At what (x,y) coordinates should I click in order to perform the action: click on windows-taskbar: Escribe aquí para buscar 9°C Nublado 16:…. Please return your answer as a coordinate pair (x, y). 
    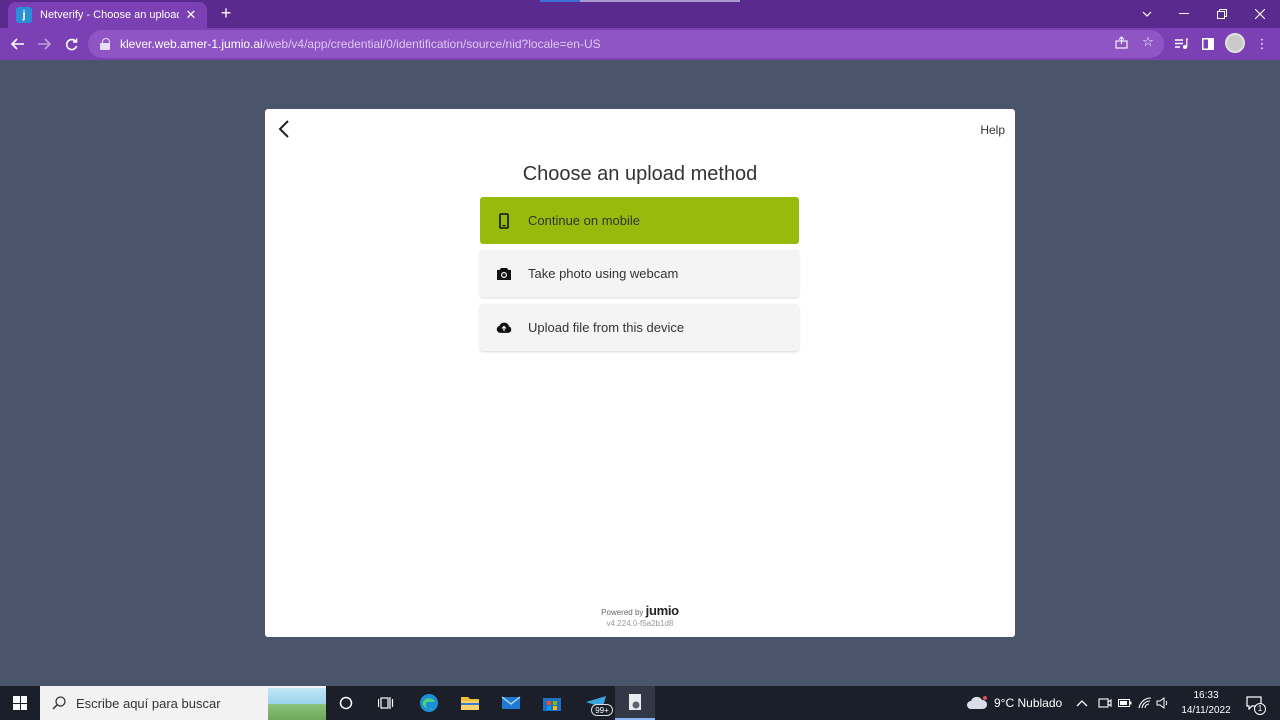
    Looking at the image, I should click on (640, 703).